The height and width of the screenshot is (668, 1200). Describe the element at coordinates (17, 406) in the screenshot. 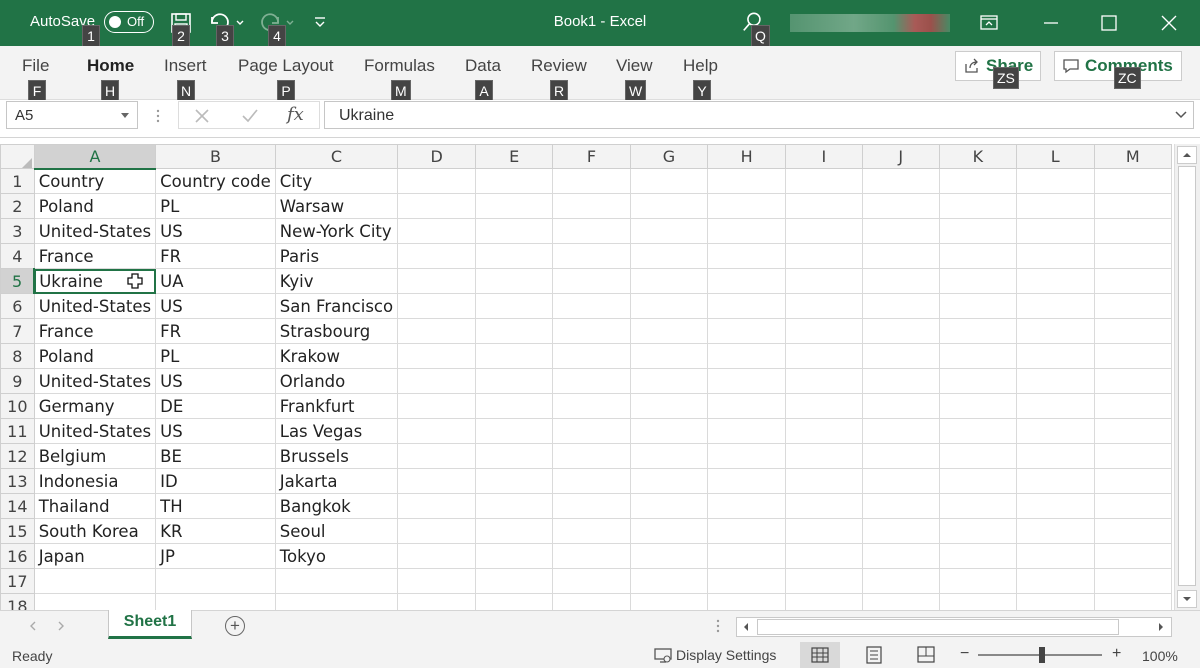

I see `row-header: 10` at that location.